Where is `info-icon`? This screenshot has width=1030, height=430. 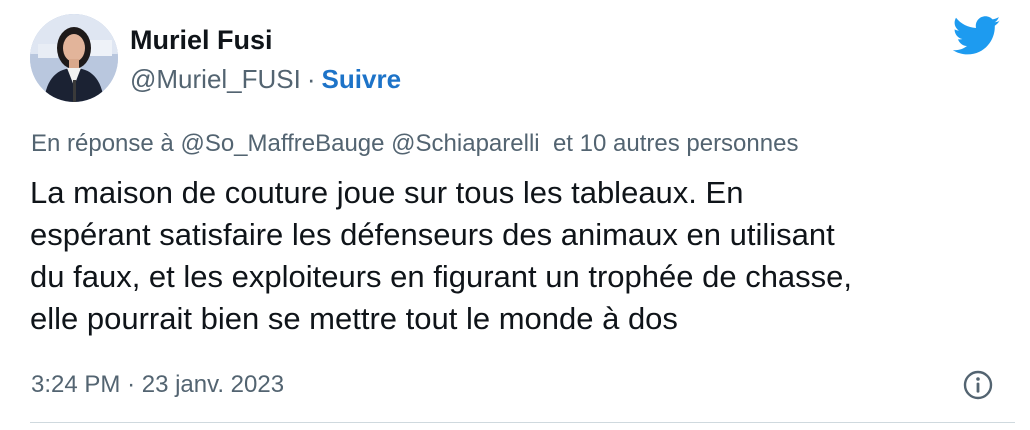
info-icon is located at coordinates (978, 385).